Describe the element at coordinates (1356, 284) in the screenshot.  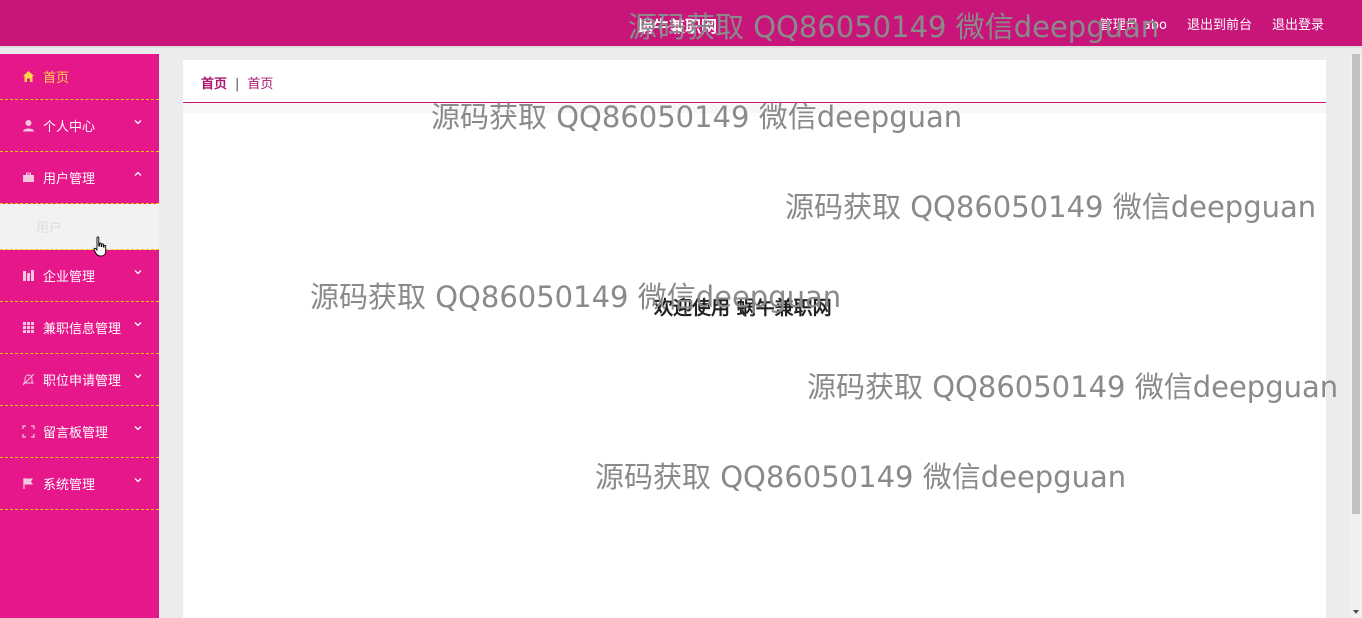
I see `scrollbar-thumb` at that location.